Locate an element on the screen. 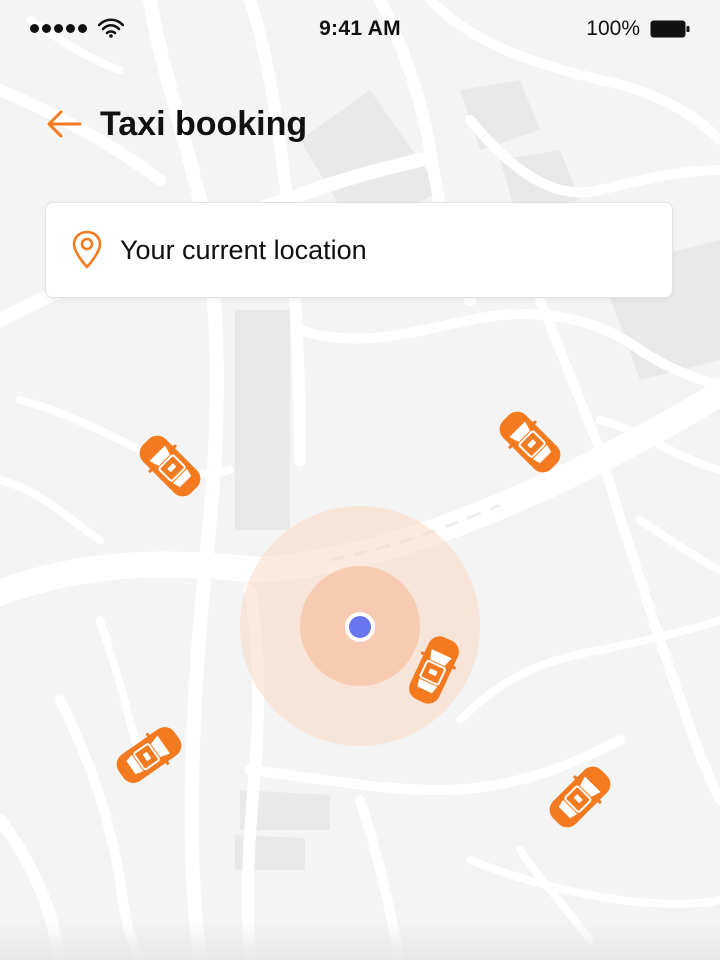 The height and width of the screenshot is (960, 720). bottom-fade is located at coordinates (360, 940).